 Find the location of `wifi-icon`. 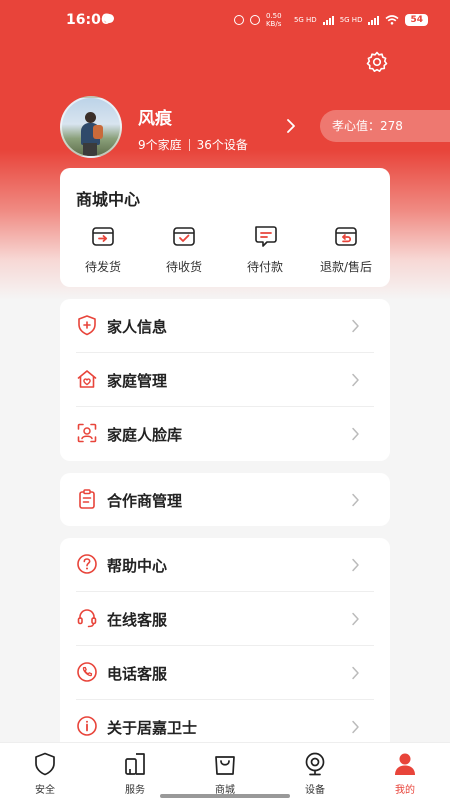

wifi-icon is located at coordinates (392, 20).